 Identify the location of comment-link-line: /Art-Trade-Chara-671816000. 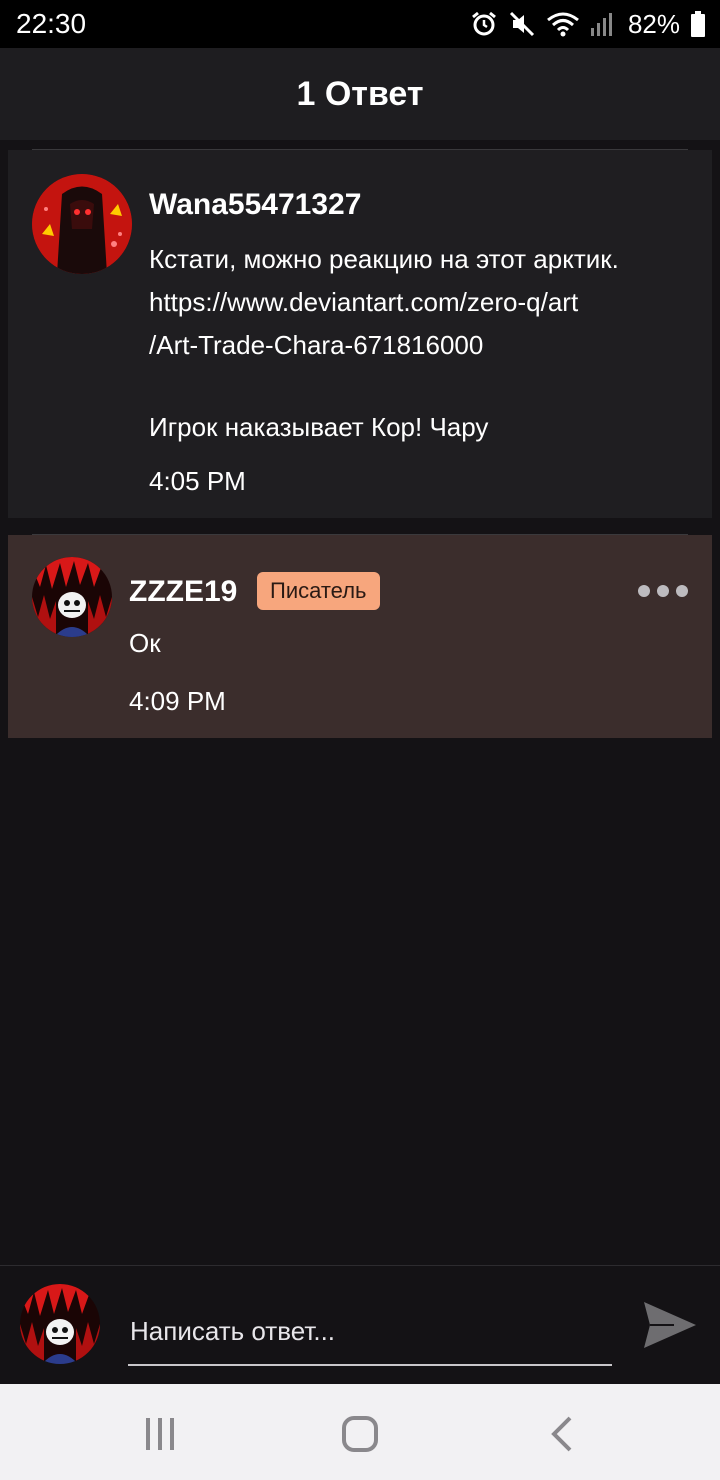
(384, 345).